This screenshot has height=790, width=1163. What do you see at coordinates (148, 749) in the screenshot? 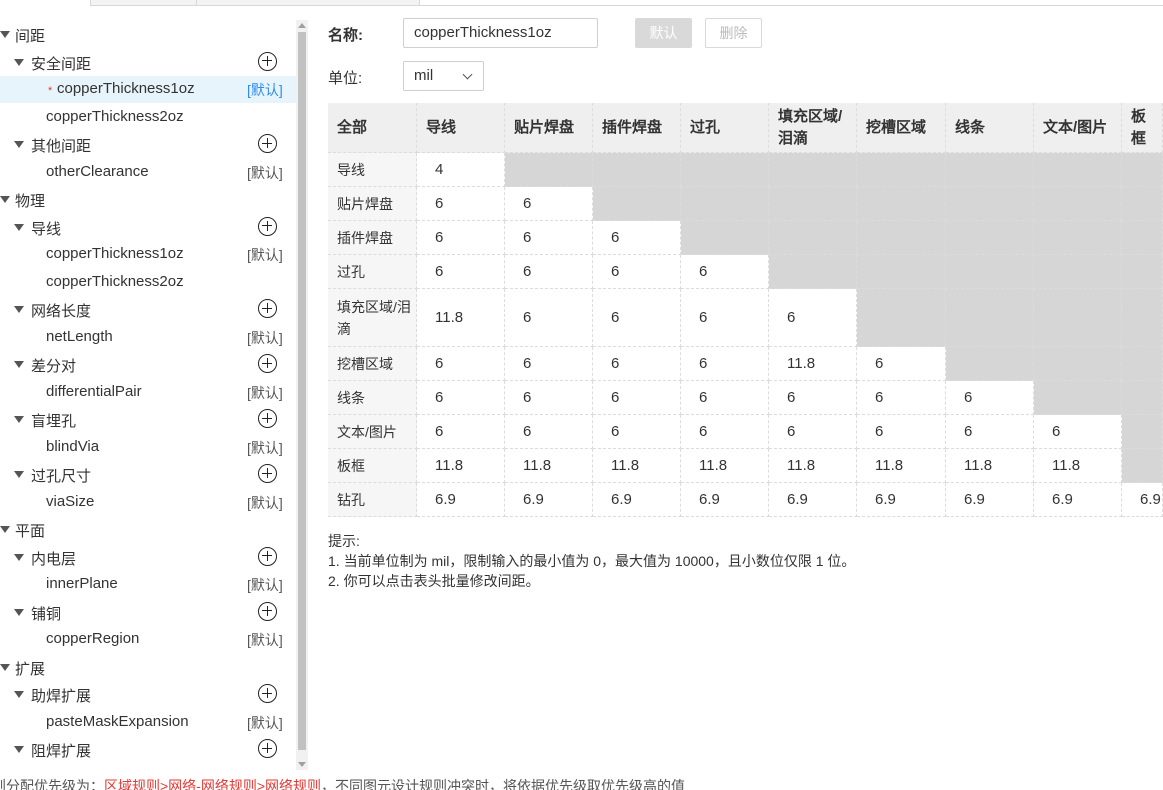
I see `tree-category: 阻焊扩展` at bounding box center [148, 749].